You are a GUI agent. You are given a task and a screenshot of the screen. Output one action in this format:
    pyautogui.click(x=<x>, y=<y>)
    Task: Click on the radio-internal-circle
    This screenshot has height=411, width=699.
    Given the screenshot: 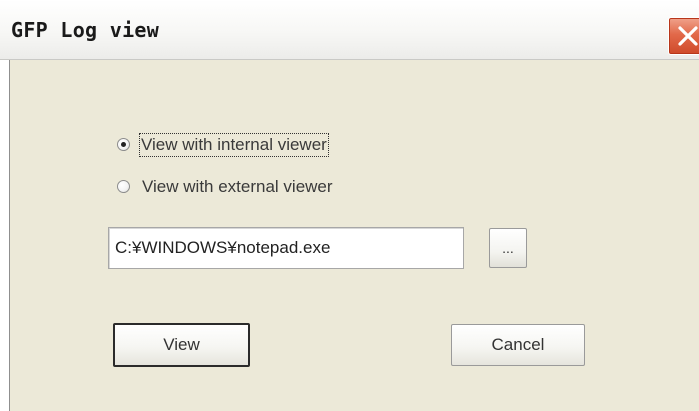 What is the action you would take?
    pyautogui.click(x=123, y=144)
    